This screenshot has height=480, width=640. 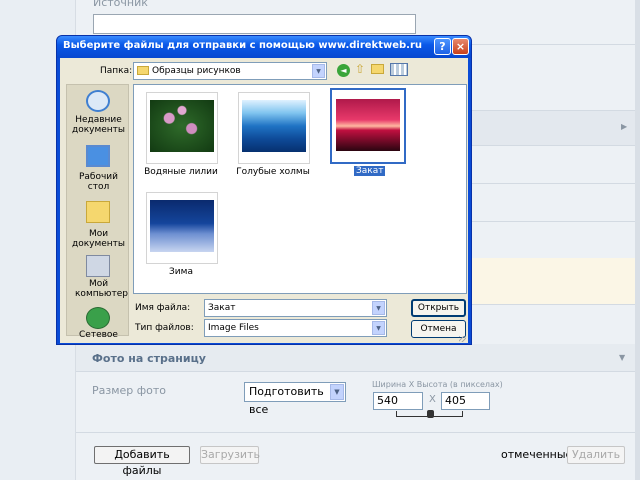 What do you see at coordinates (355, 432) in the screenshot?
I see `divider` at bounding box center [355, 432].